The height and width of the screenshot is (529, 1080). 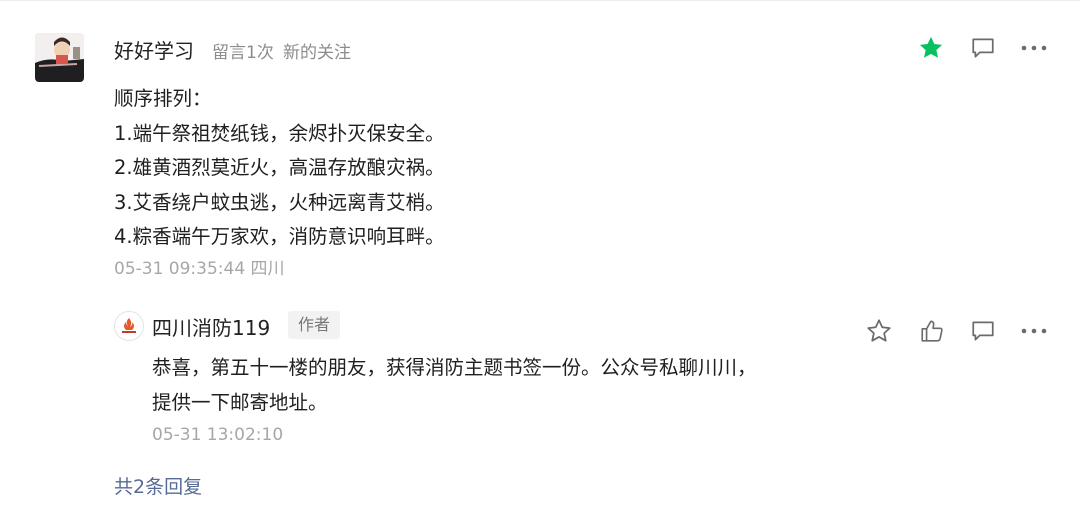 What do you see at coordinates (1034, 48) in the screenshot?
I see `more-icon` at bounding box center [1034, 48].